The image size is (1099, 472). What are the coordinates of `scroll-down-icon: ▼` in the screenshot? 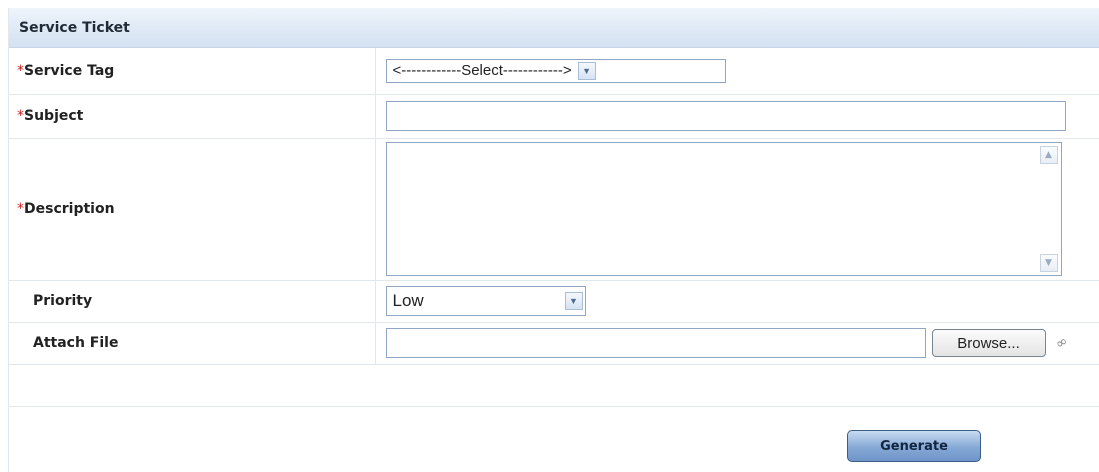 It's located at (1048, 263).